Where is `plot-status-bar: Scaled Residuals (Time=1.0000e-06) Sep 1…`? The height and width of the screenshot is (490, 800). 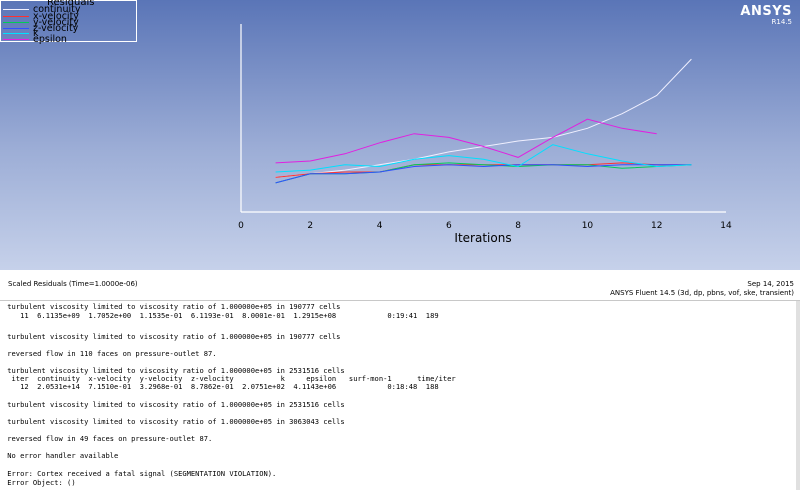
plot-status-bar: Scaled Residuals (Time=1.0000e-06) Sep 1… is located at coordinates (400, 285).